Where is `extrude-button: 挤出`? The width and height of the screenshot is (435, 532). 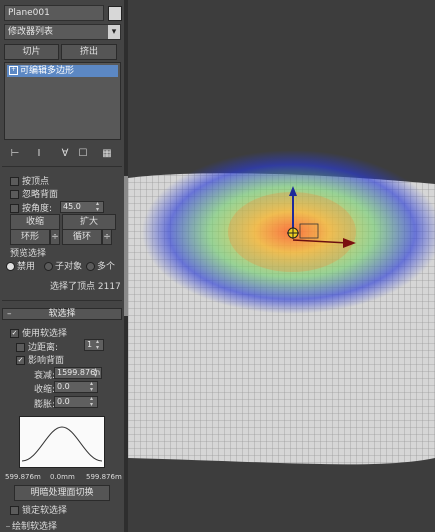 extrude-button: 挤出 is located at coordinates (89, 52).